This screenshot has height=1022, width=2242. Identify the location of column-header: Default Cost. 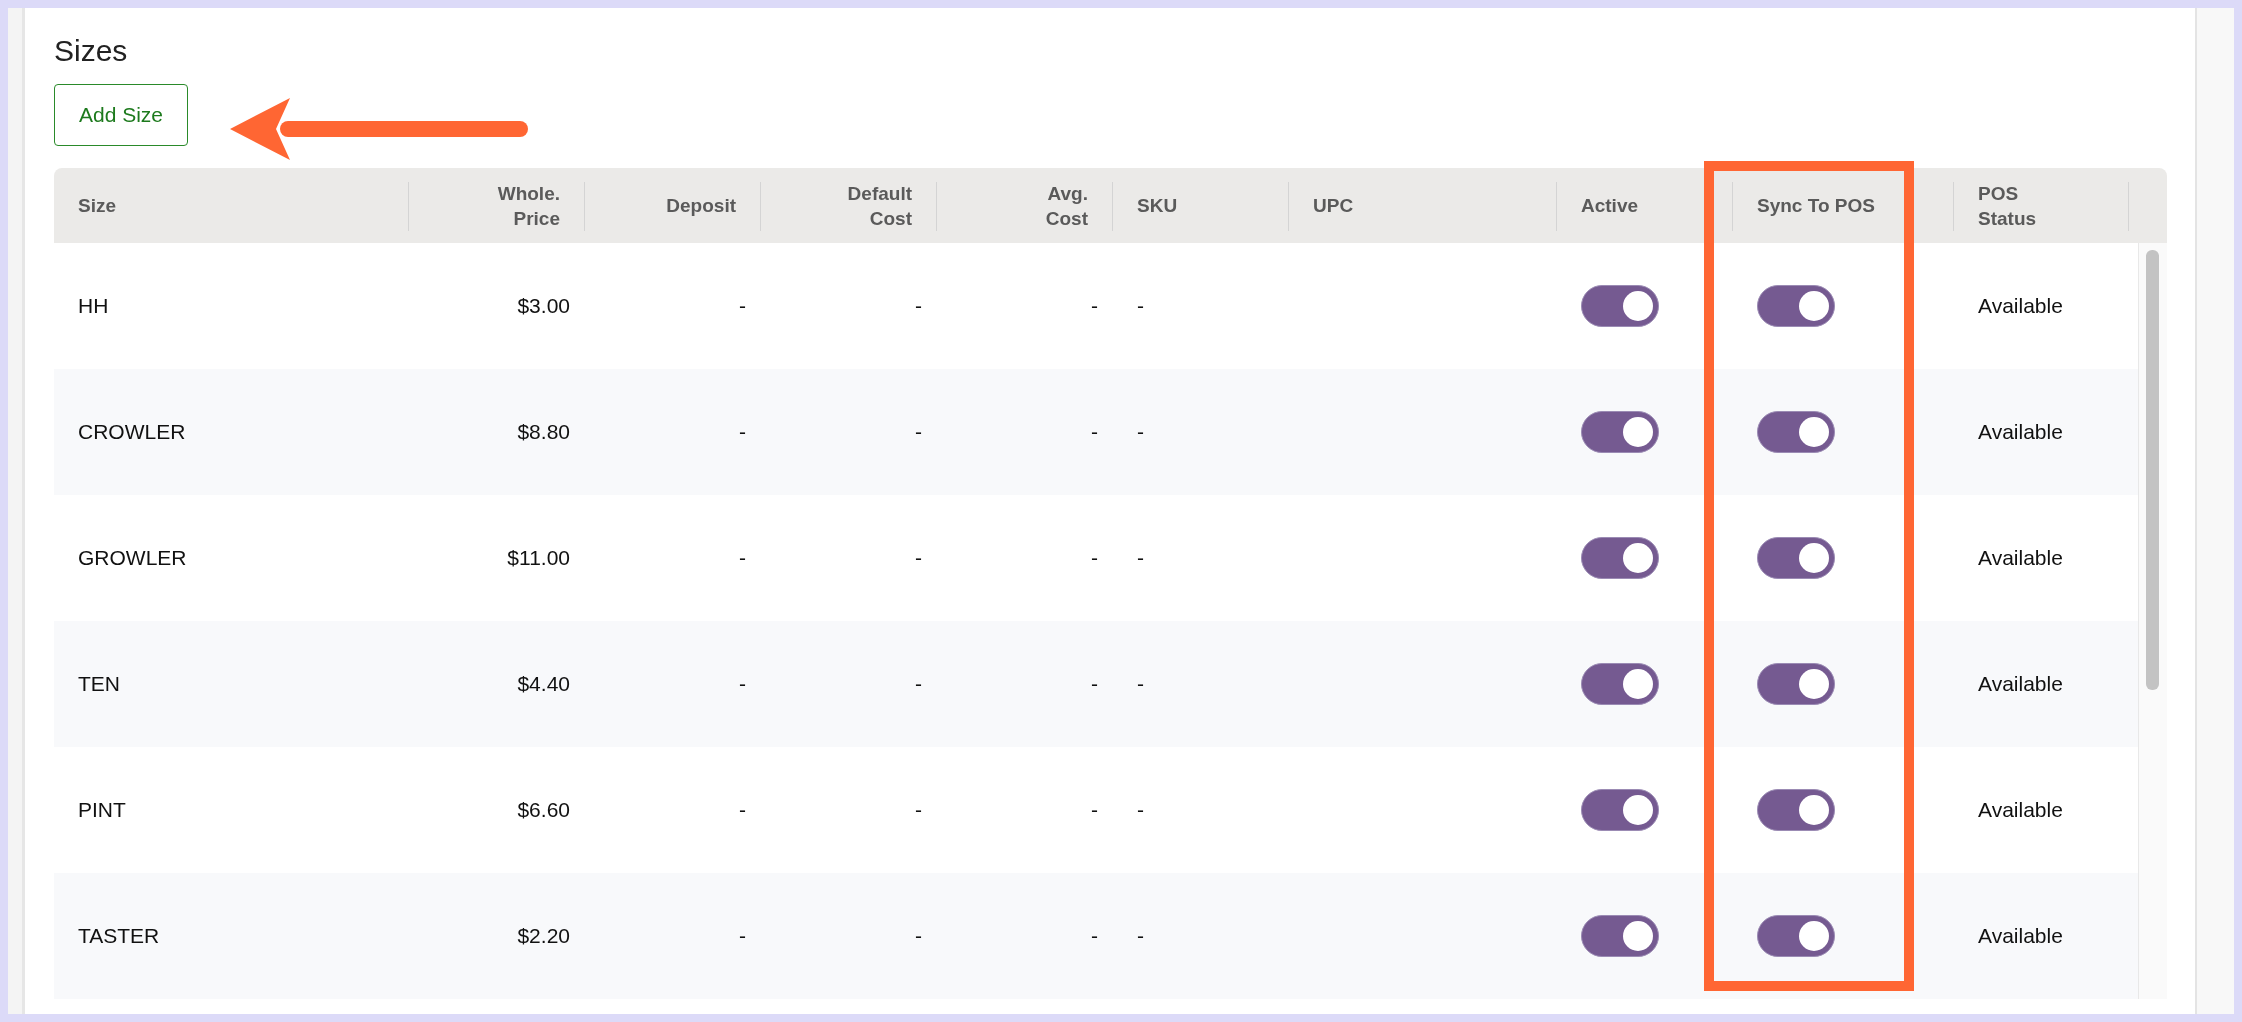
(879, 207).